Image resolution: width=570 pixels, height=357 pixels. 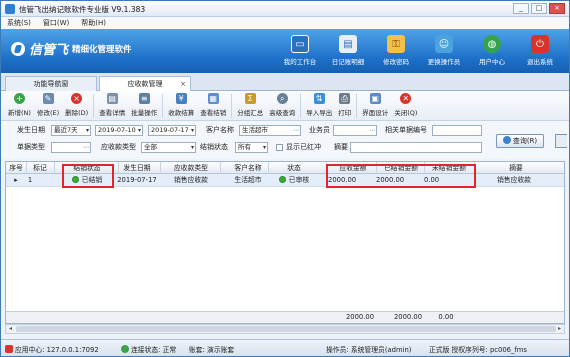 I want to click on col-header-mark: 标记, so click(x=40, y=168).